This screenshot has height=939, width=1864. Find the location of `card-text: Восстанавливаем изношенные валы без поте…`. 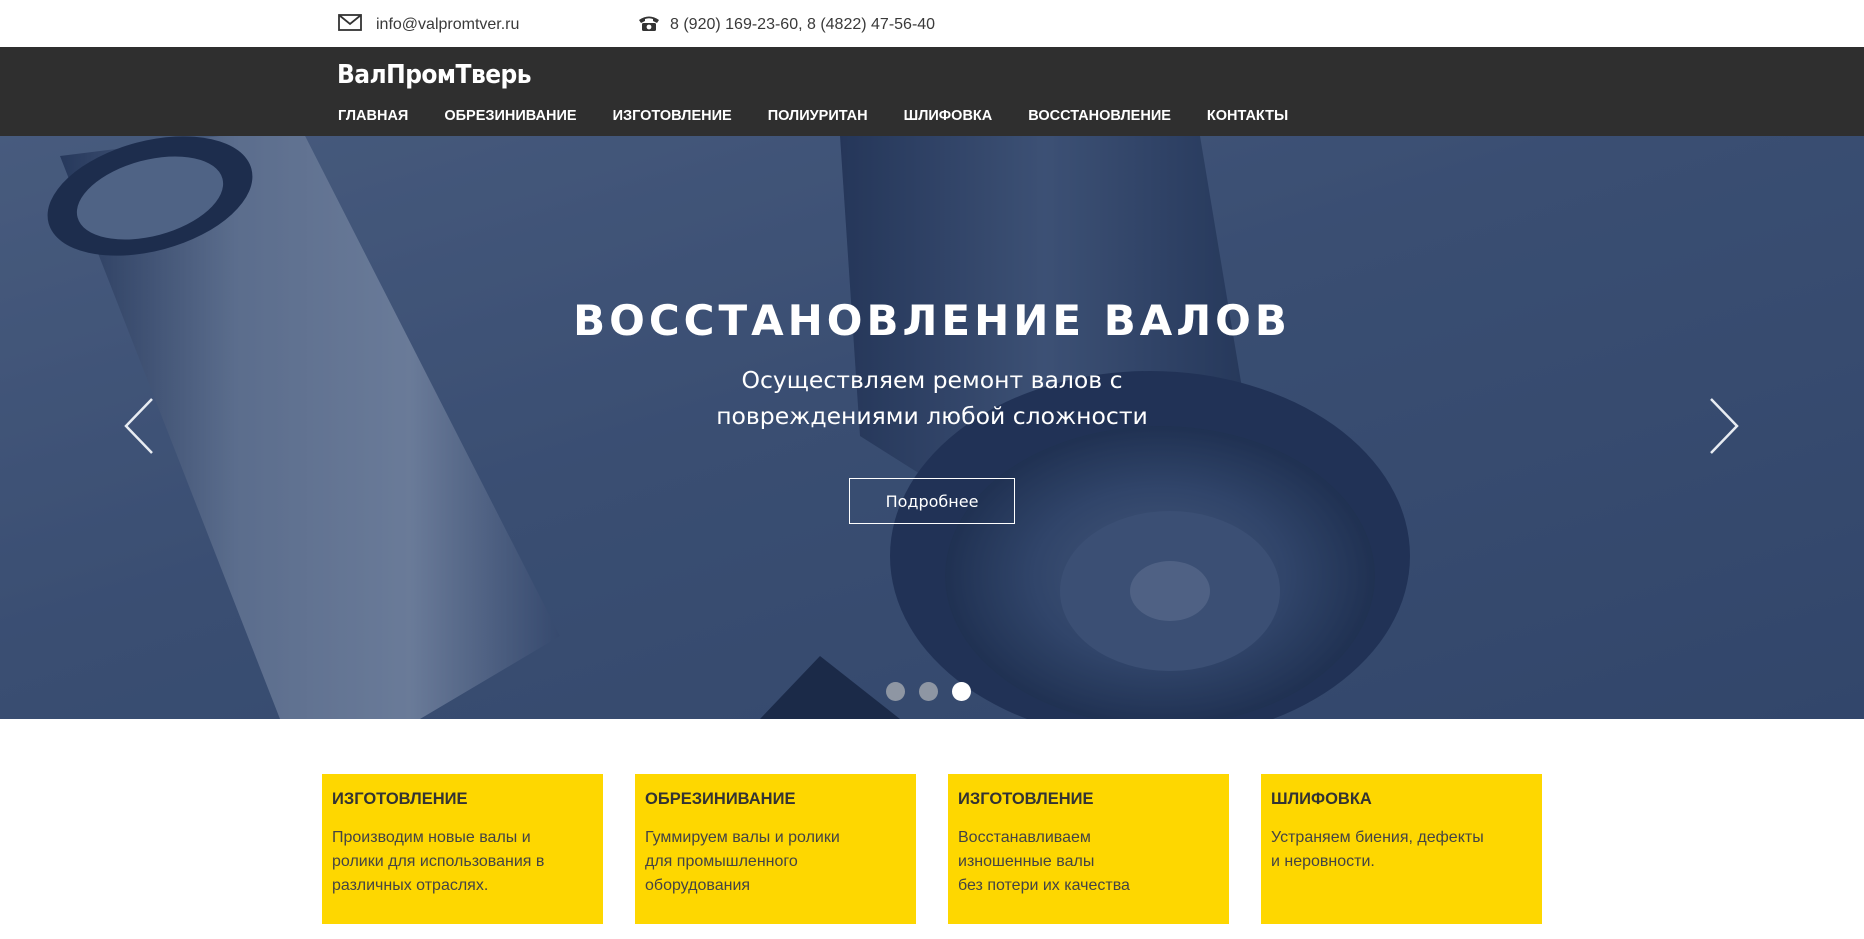

card-text: Восстанавливаем изношенные валы без поте… is located at coordinates (1044, 861).